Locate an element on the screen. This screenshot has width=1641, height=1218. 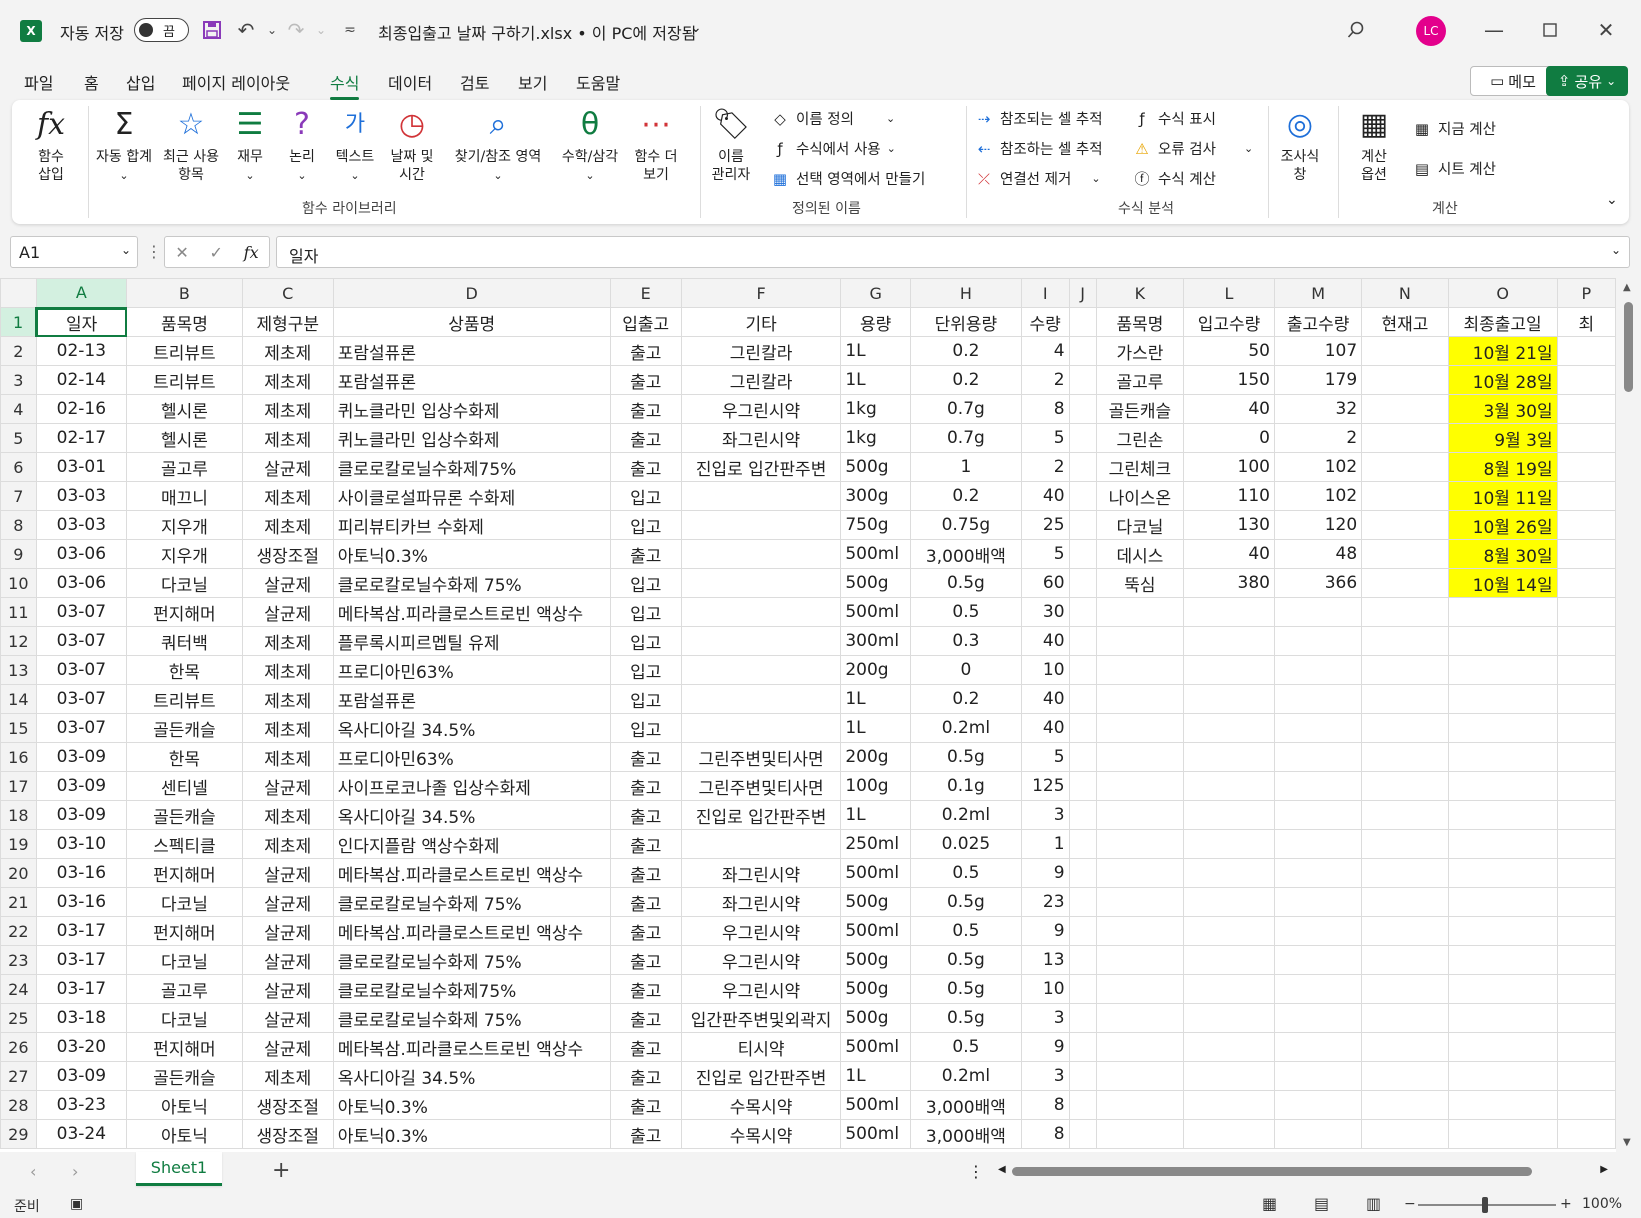
define-name-button: ◇ 이름 정의 ⌄ is located at coordinates (832, 118).